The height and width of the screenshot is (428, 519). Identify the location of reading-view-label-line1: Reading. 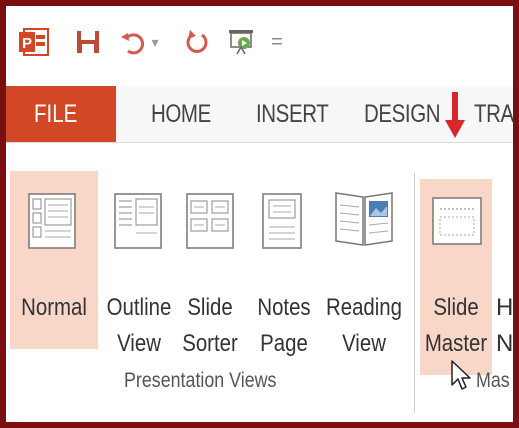
(364, 308).